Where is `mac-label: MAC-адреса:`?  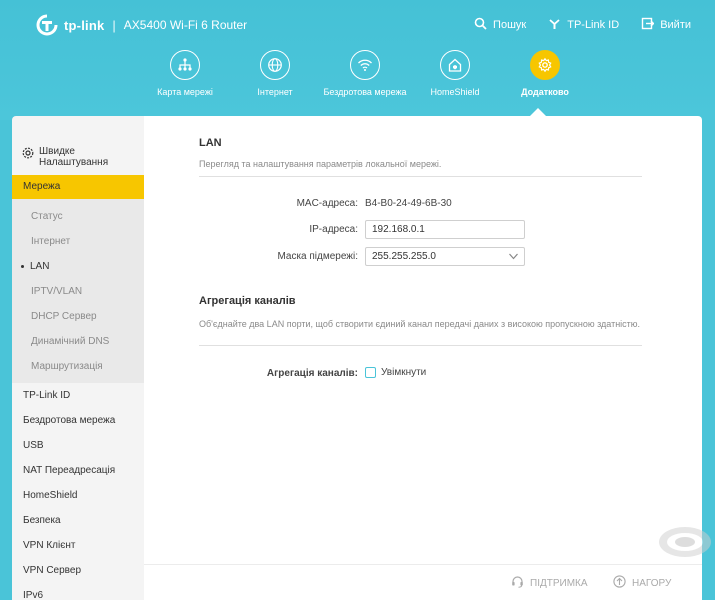 mac-label: MAC-адреса: is located at coordinates (327, 203).